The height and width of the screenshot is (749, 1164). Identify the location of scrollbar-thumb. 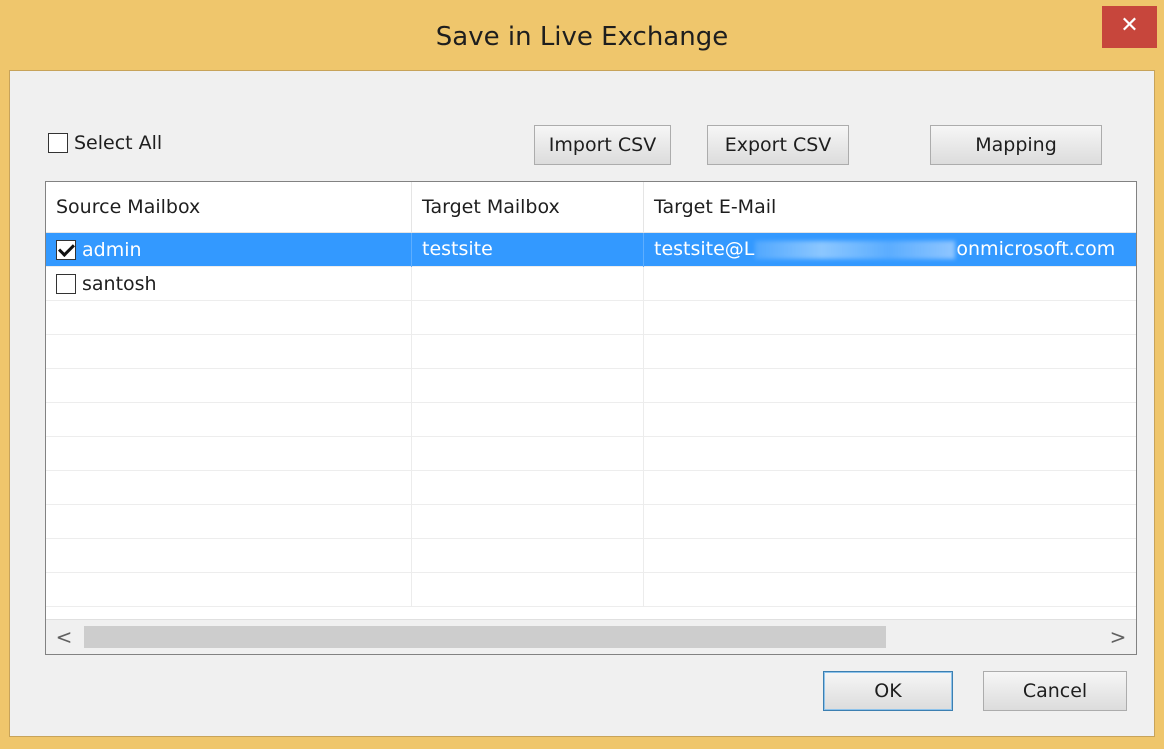
(485, 637).